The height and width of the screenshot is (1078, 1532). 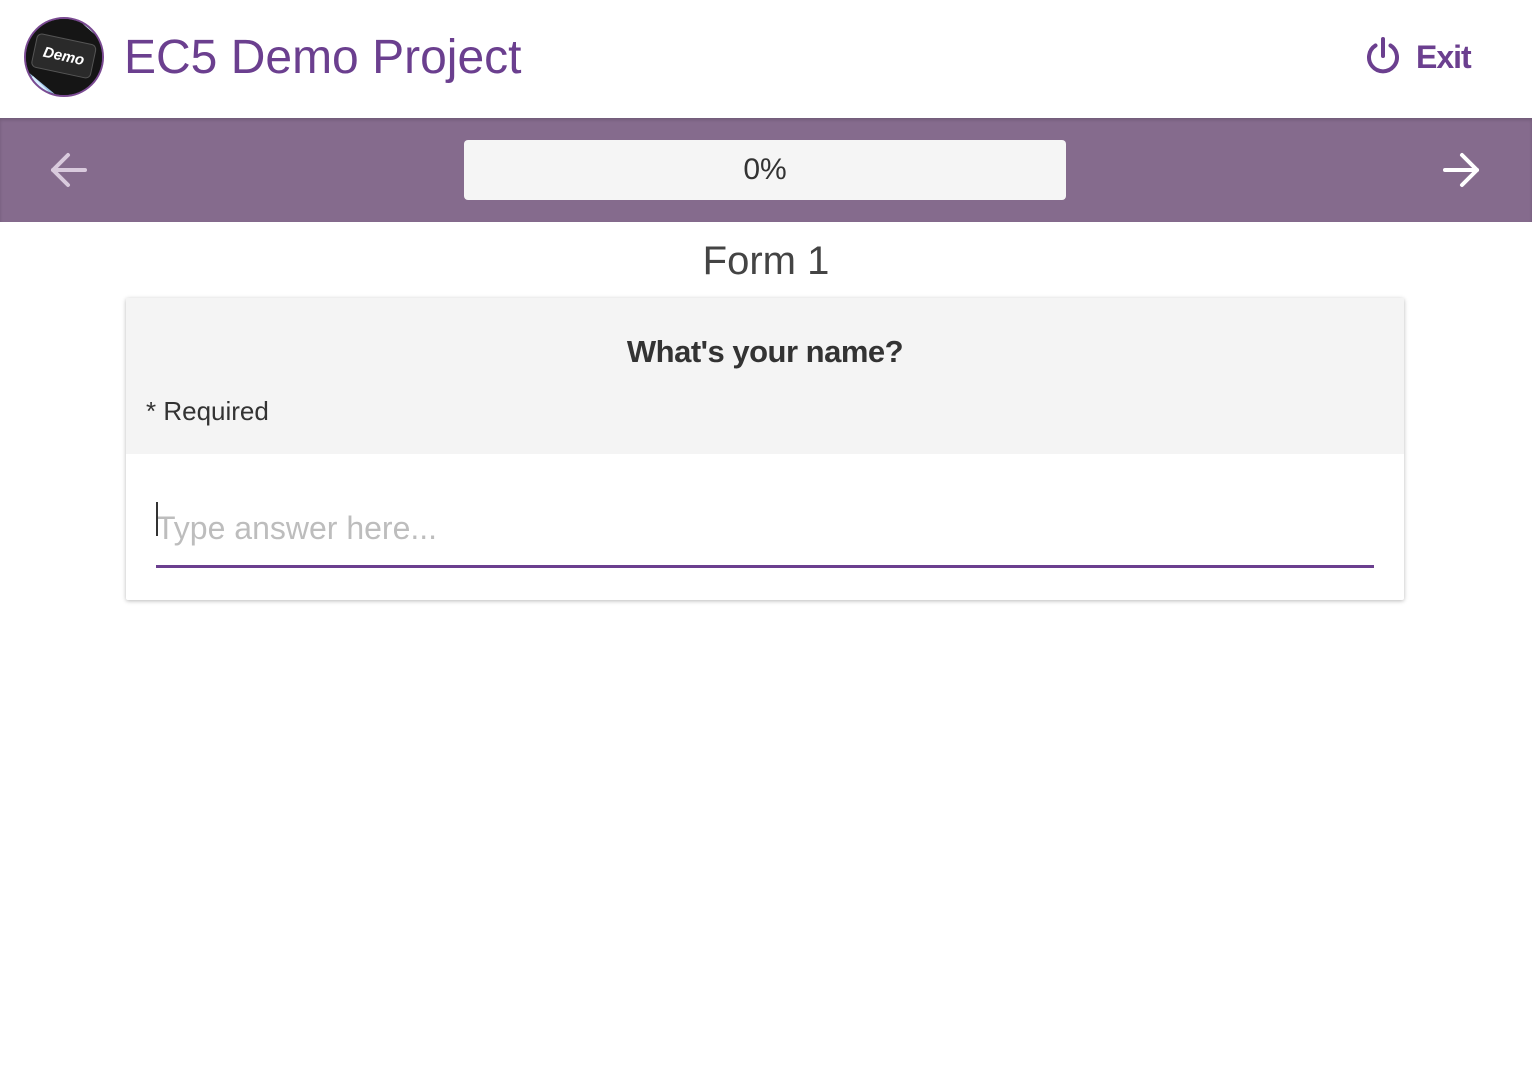 What do you see at coordinates (323, 57) in the screenshot?
I see `project-title: EC5 Demo Project` at bounding box center [323, 57].